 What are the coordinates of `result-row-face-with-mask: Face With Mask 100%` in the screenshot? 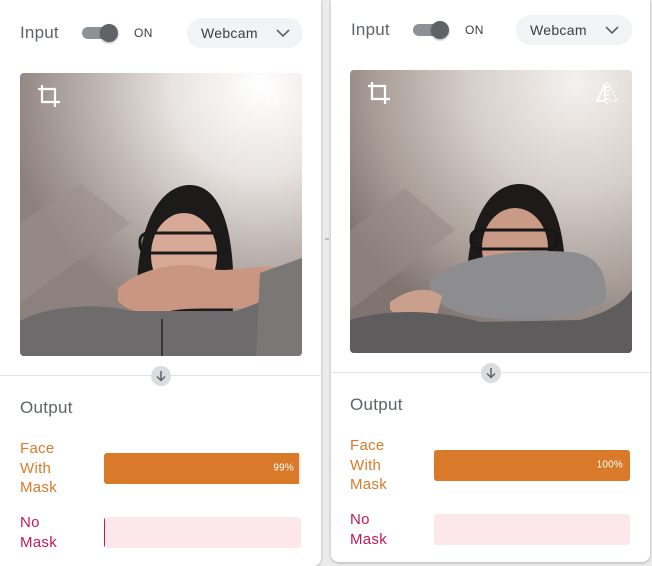 It's located at (490, 465).